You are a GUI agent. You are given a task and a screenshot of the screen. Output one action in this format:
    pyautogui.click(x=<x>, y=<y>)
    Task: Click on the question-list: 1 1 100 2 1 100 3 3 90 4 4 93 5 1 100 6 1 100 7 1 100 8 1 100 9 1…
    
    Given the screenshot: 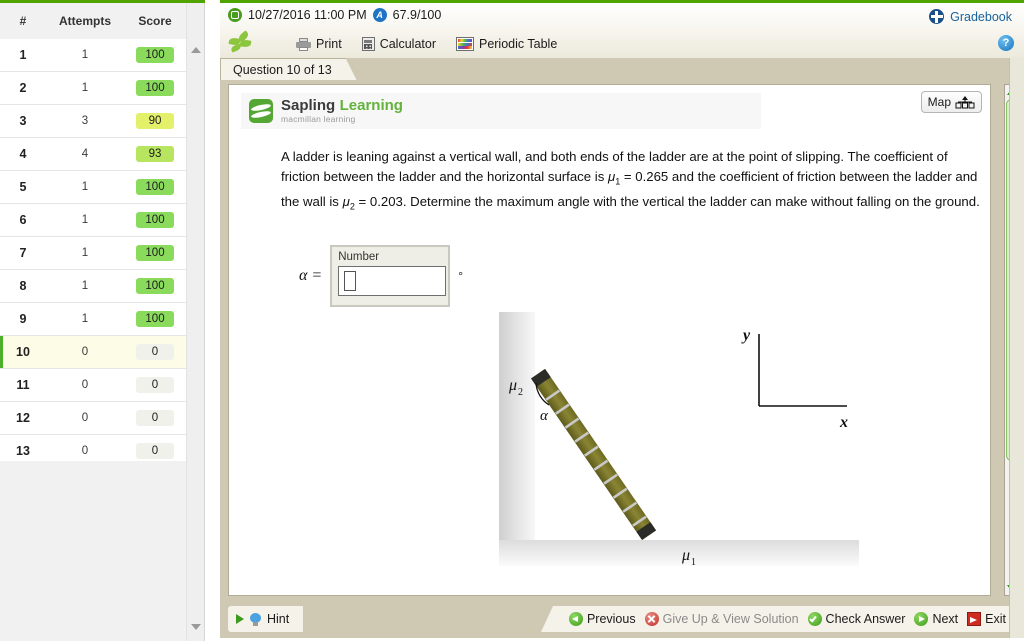 What is the action you would take?
    pyautogui.click(x=93, y=250)
    